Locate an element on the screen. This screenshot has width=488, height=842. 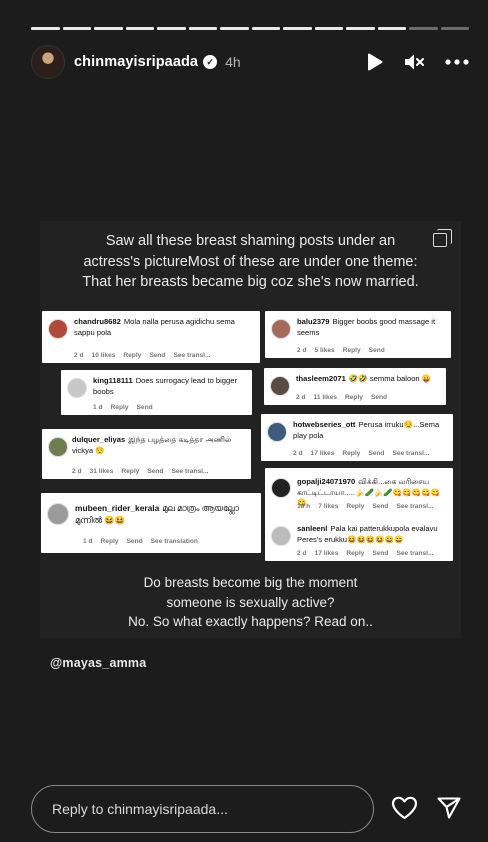
send-icon is located at coordinates (449, 810).